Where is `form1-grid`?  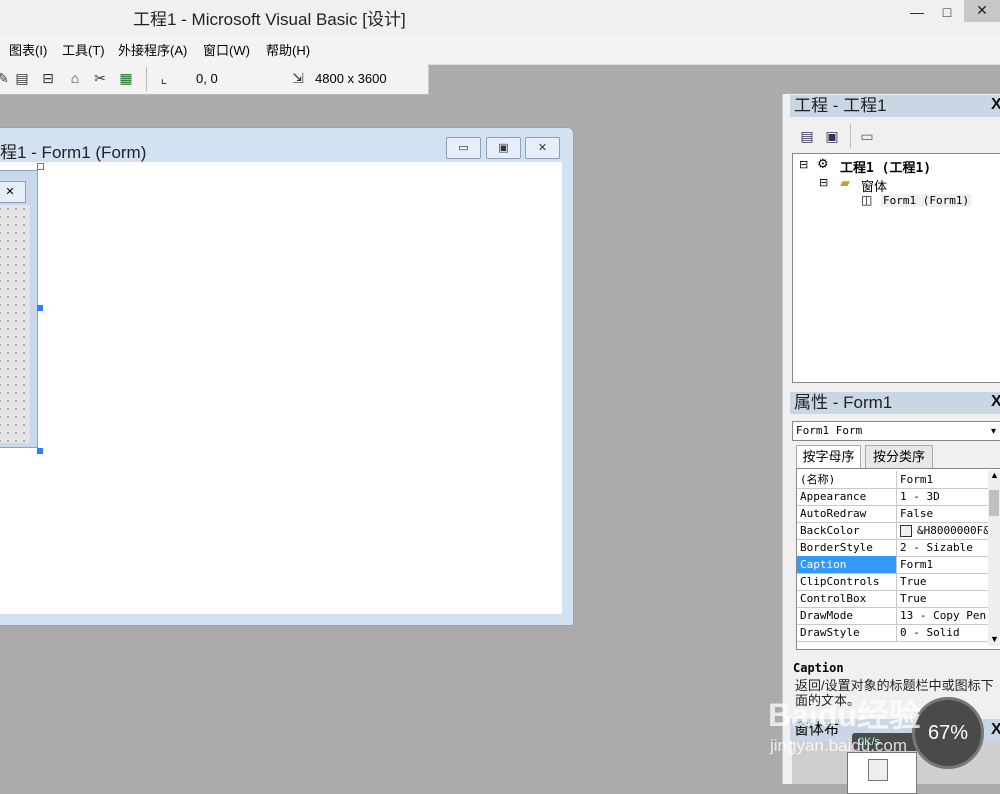 form1-grid is located at coordinates (15, 324).